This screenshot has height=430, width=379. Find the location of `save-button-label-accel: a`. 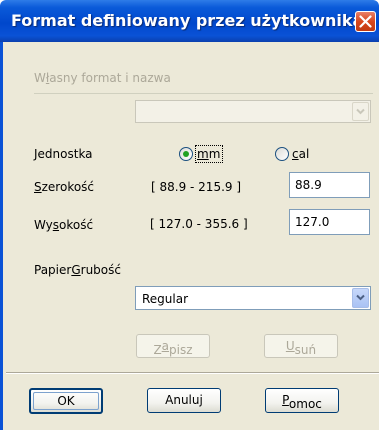

save-button-label-accel: a is located at coordinates (165, 346).